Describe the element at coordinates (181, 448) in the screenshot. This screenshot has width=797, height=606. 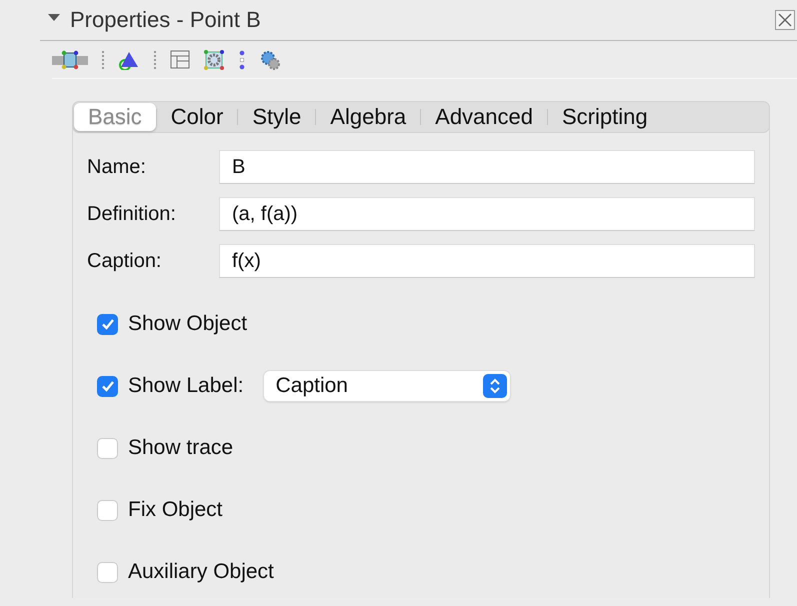
I see `checkbox-label: Show trace` at that location.